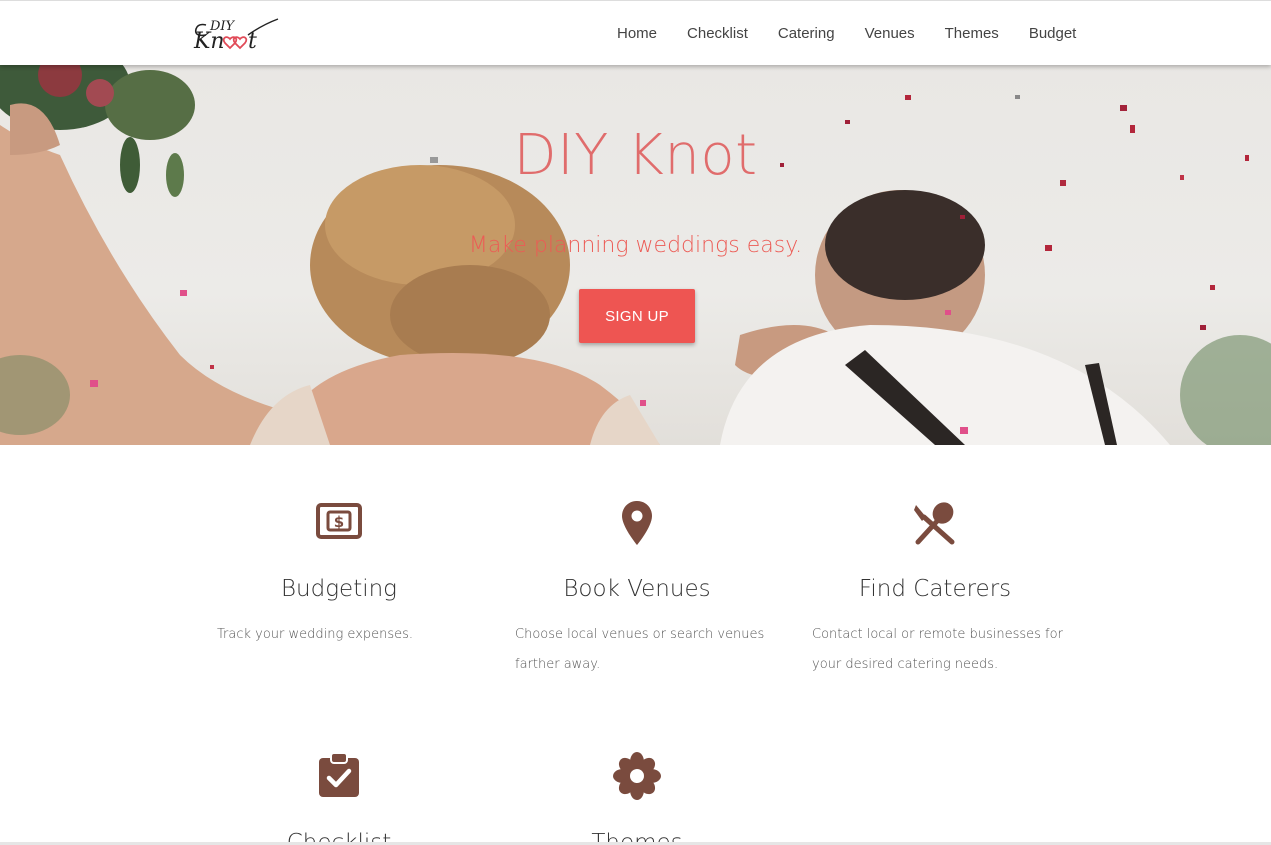 This screenshot has height=845, width=1271. I want to click on nav-catering: Catering, so click(806, 33).